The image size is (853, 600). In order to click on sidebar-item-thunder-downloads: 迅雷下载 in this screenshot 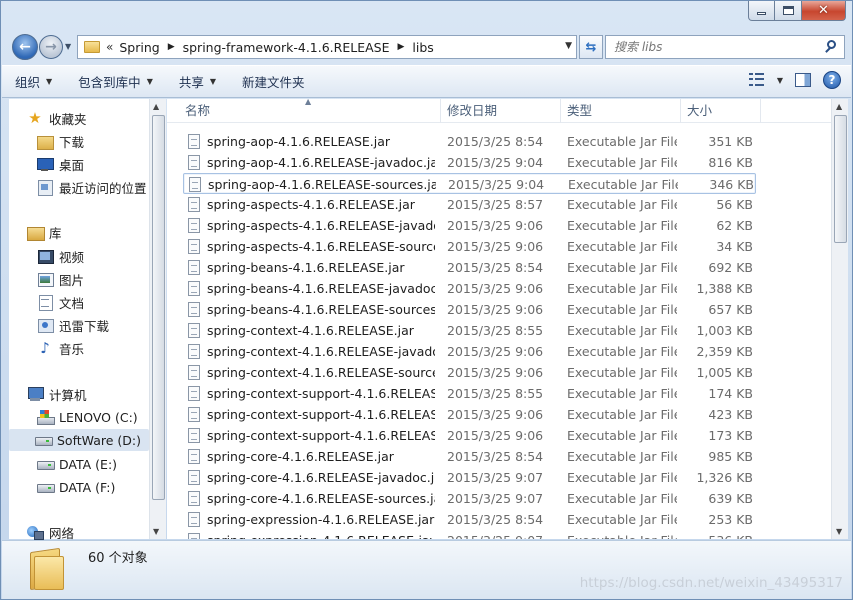, I will do `click(73, 325)`.